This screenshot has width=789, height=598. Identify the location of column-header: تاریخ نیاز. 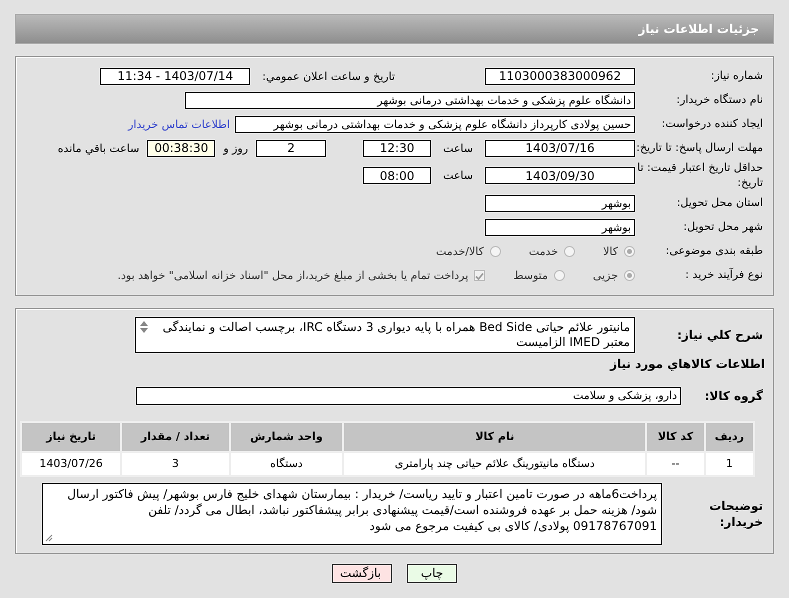
(71, 437).